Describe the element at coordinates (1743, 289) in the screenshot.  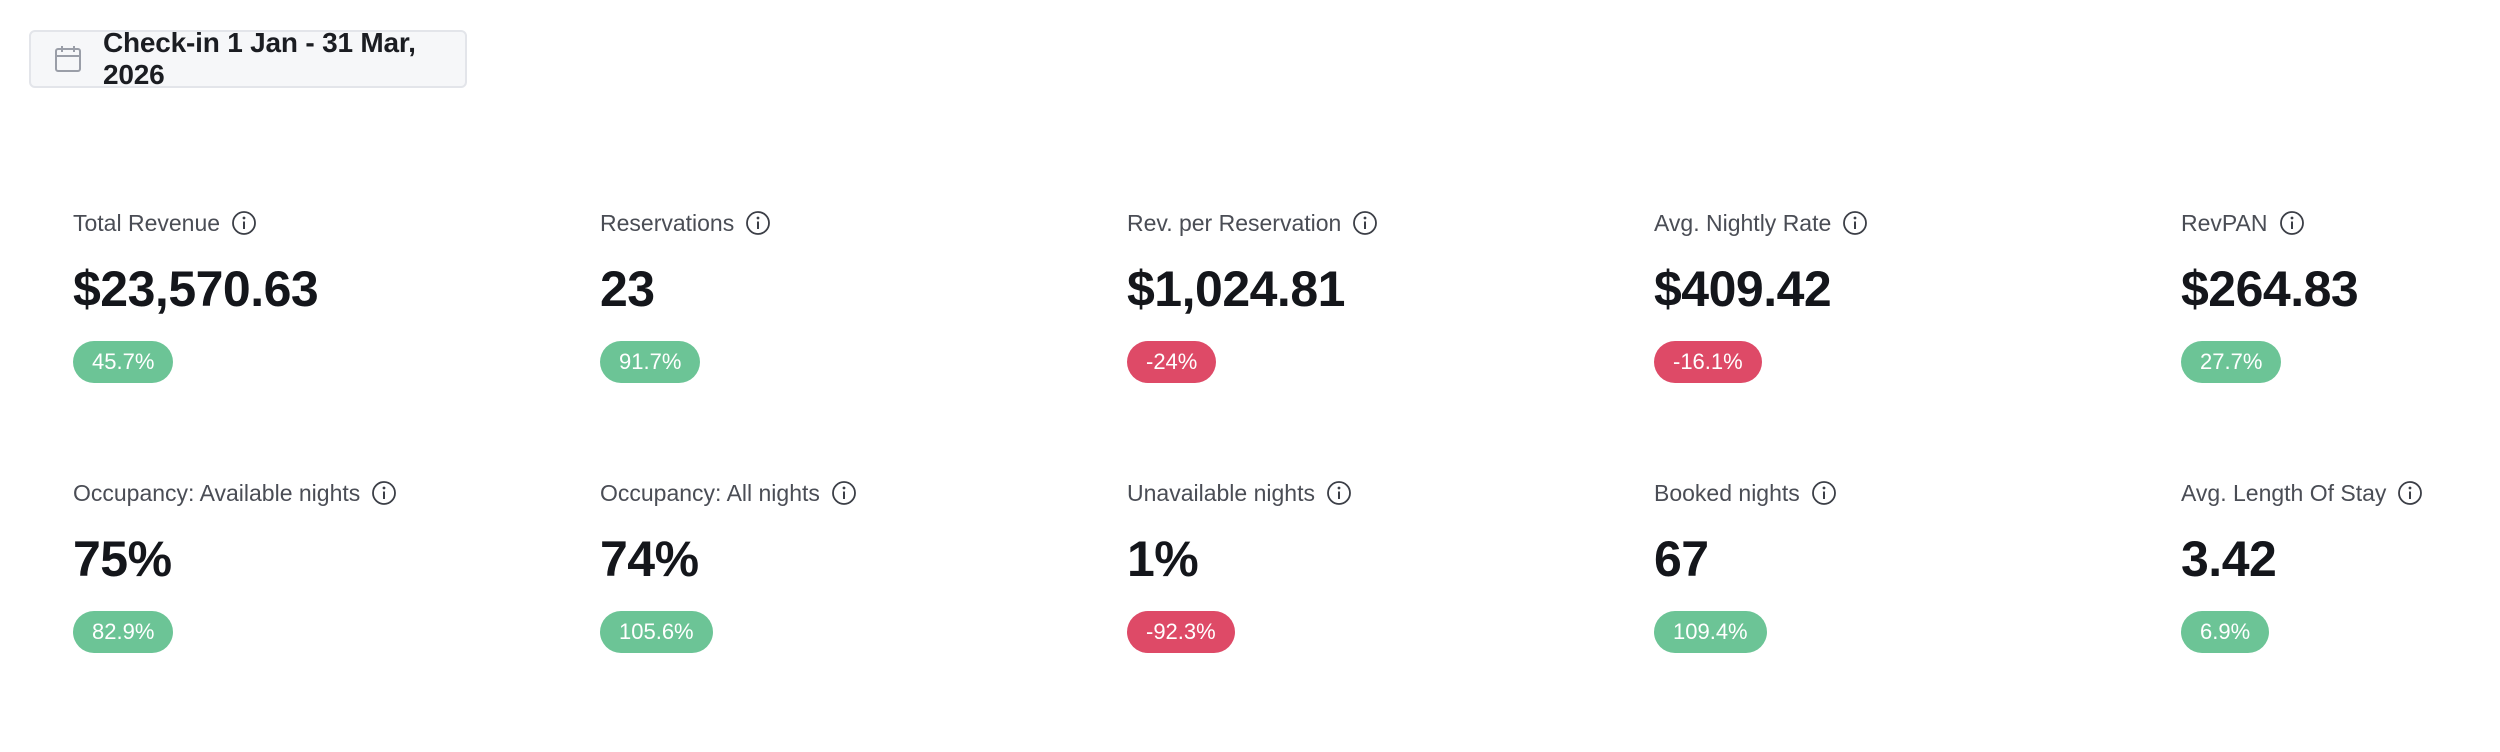
I see `metric-value: $409.42` at that location.